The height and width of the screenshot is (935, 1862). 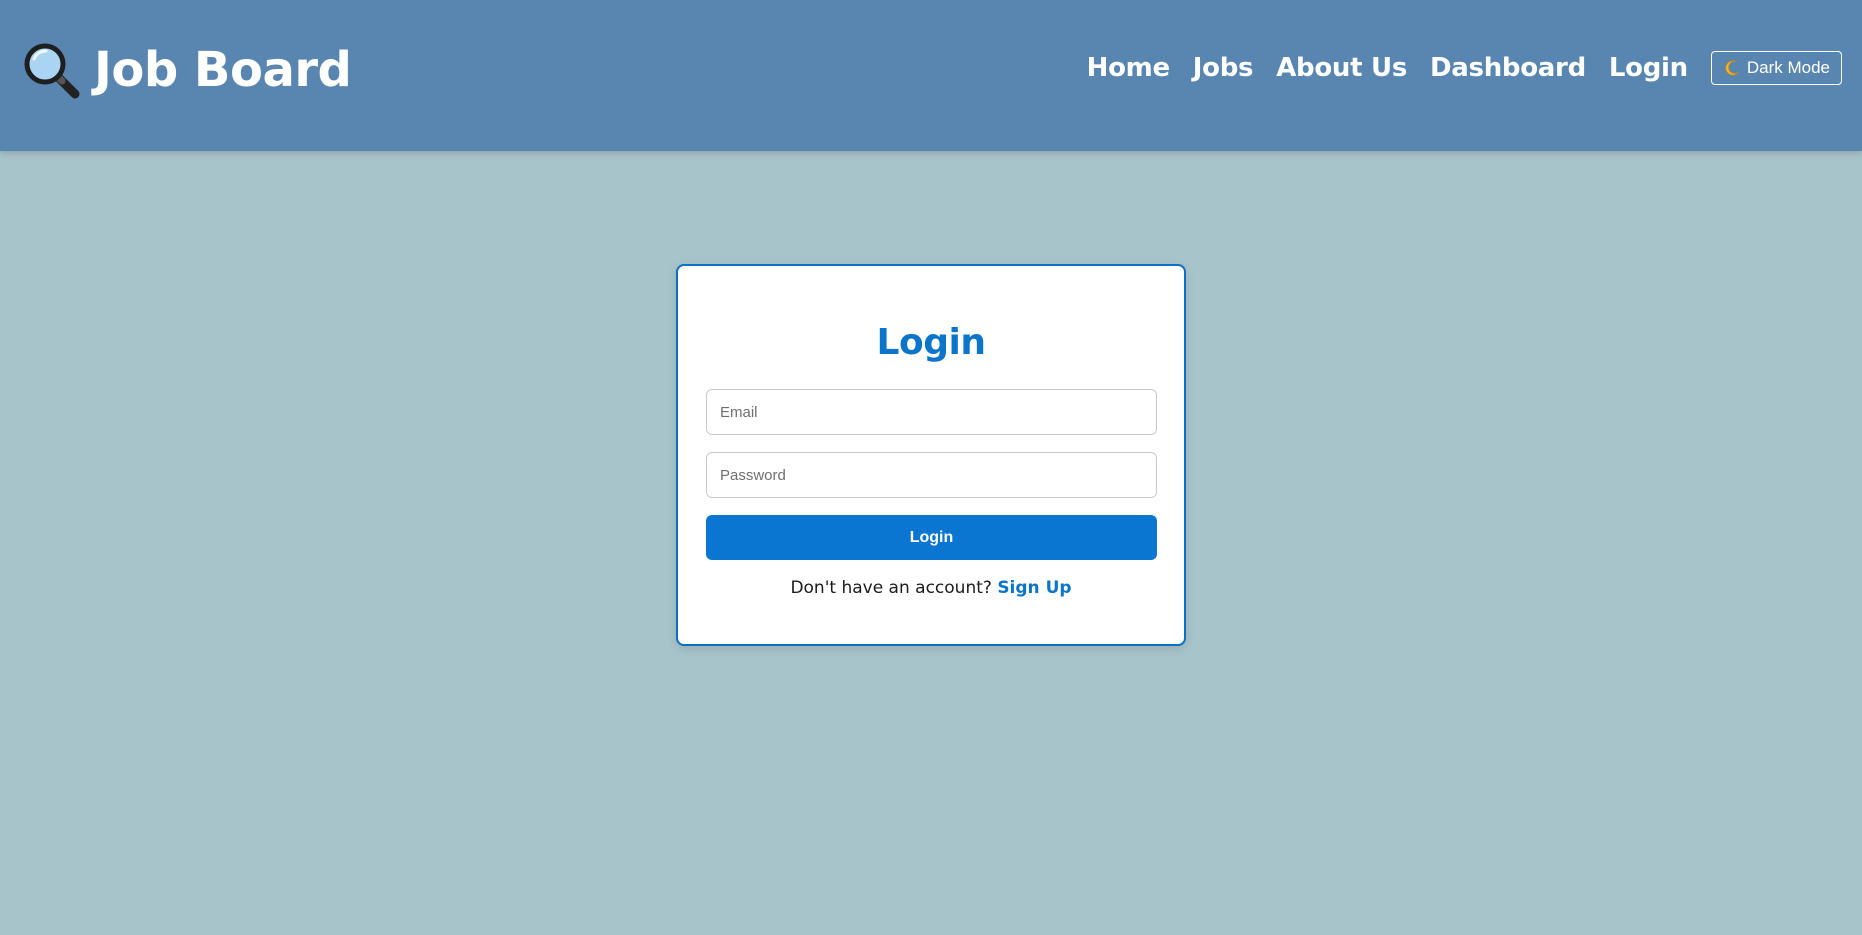 I want to click on nav-jobs: Jobs, so click(x=1223, y=68).